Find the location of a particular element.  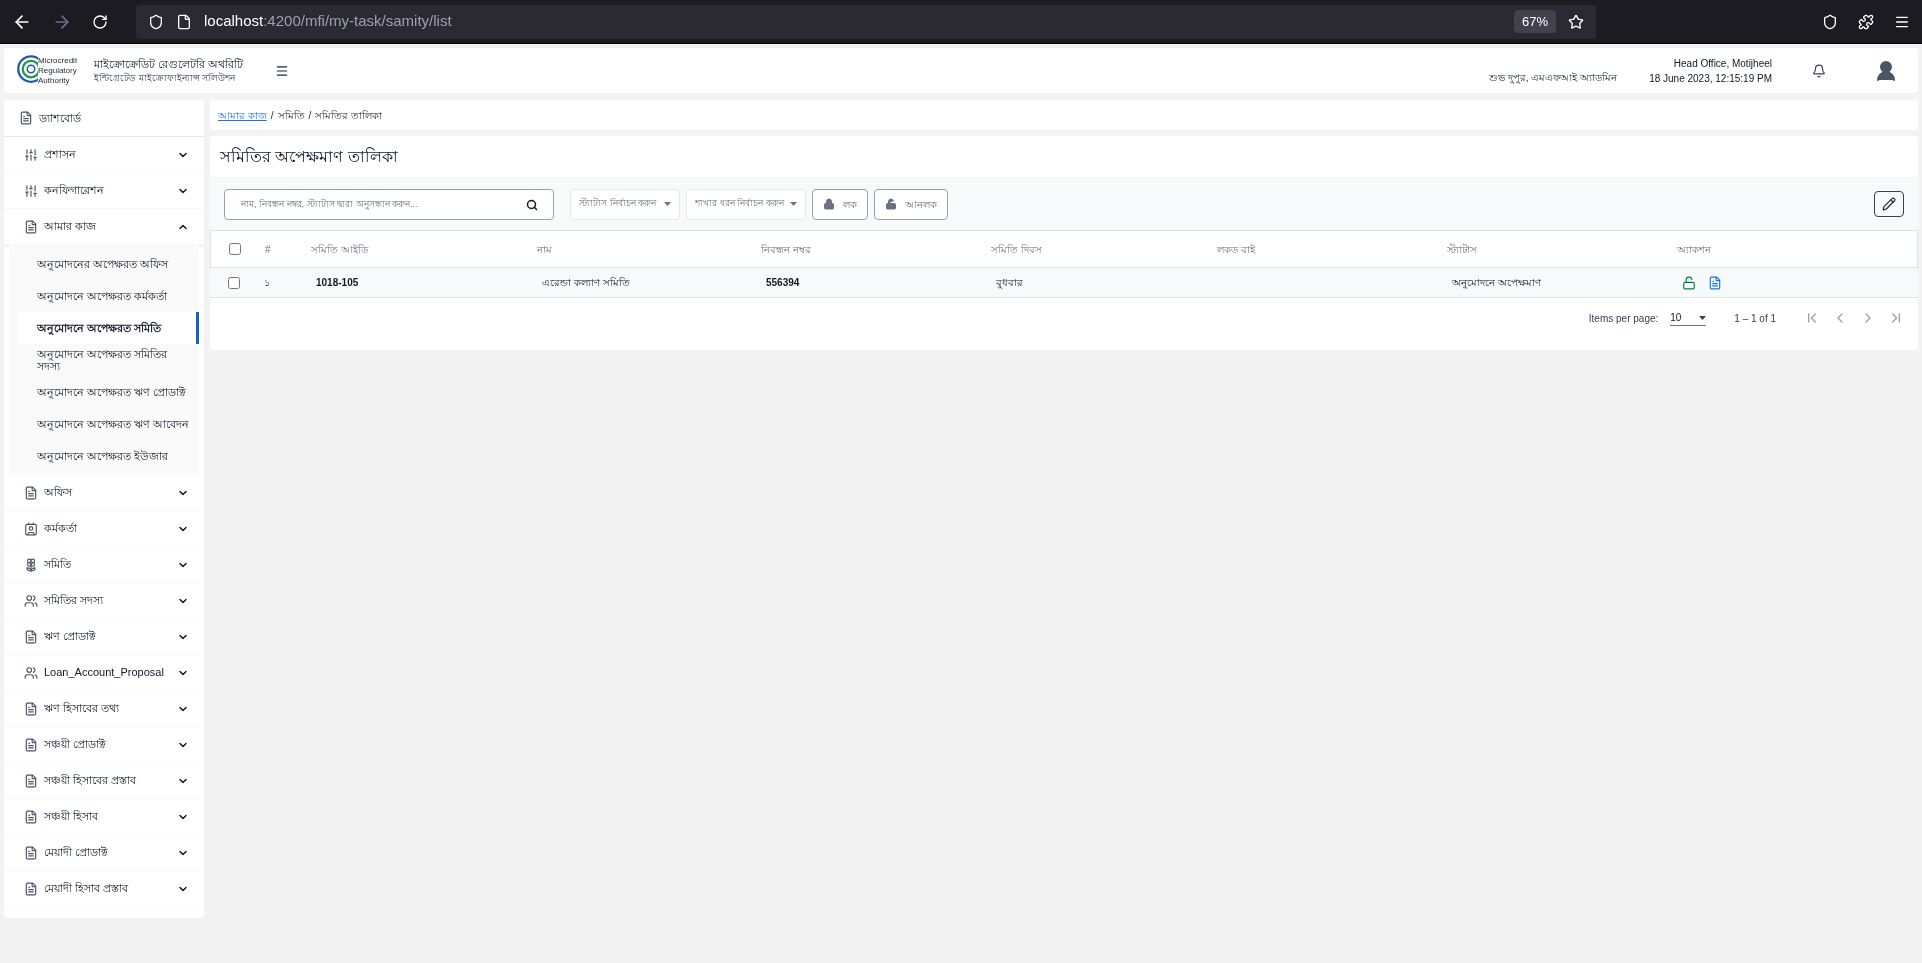

breadcrumb-item: সমিতির তালিকা is located at coordinates (349, 115).